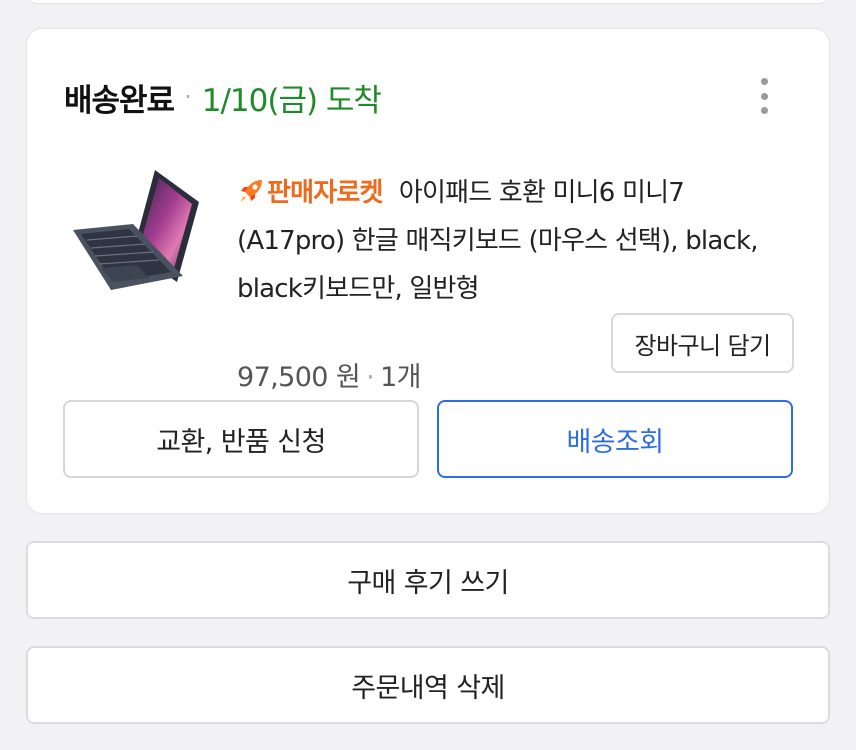  What do you see at coordinates (400, 377) in the screenshot?
I see `product-quantity: 1개` at bounding box center [400, 377].